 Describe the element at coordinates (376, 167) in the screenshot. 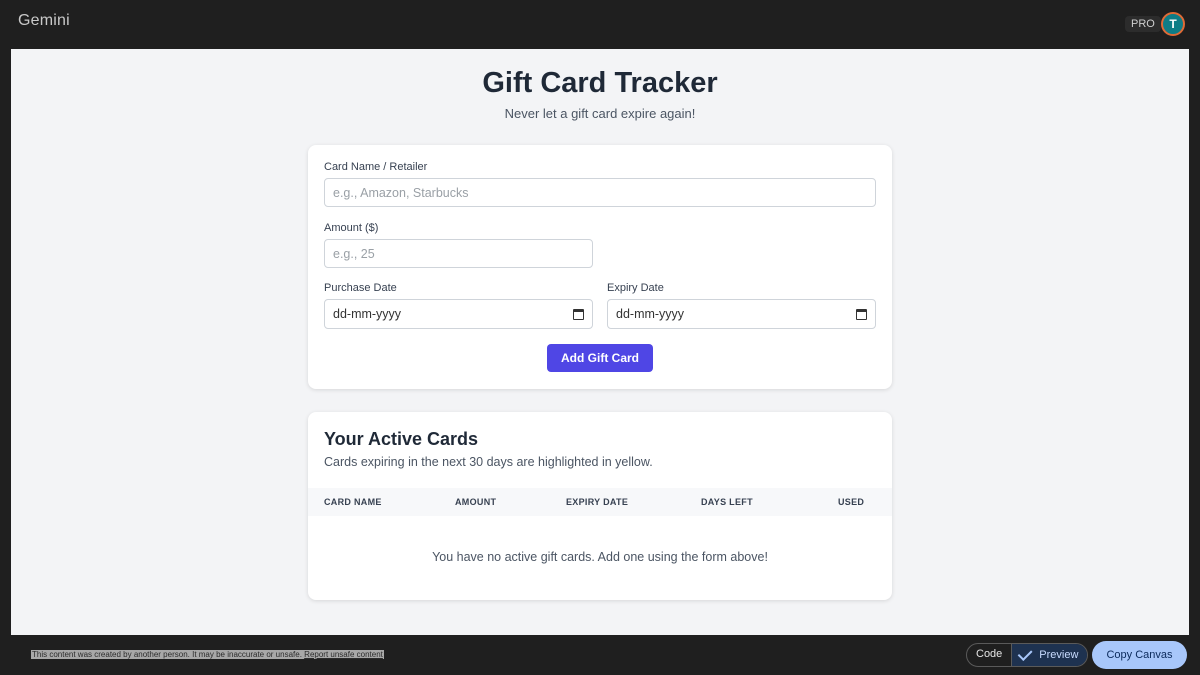

I see `card-name-label: Card Name / Retailer` at that location.